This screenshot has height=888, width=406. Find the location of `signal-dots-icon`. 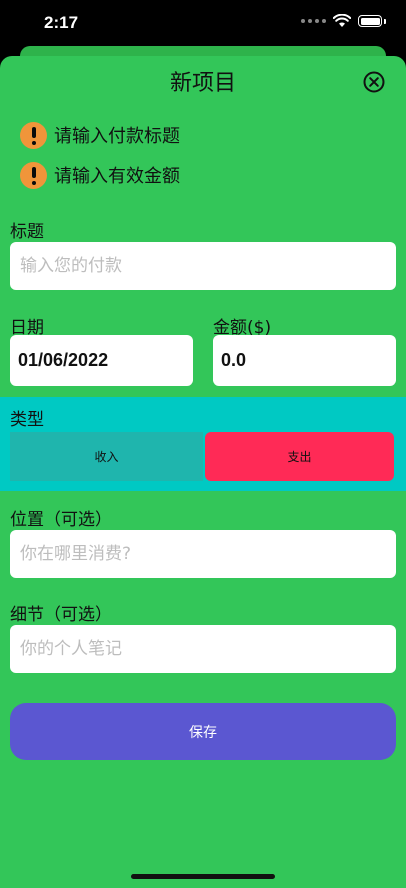

signal-dots-icon is located at coordinates (313, 21).